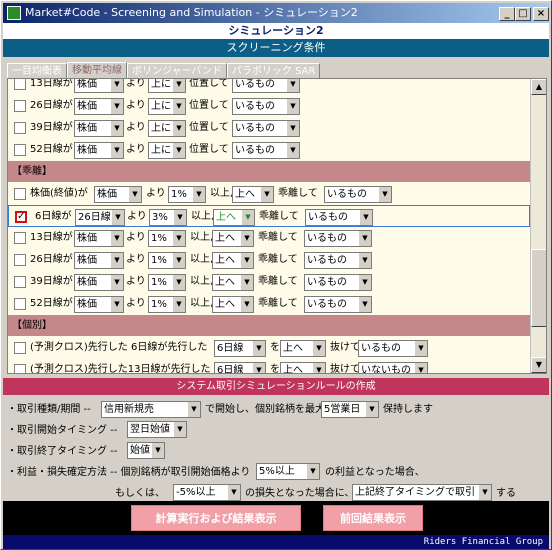 Image resolution: width=552 pixels, height=550 pixels. I want to click on run-simulation-button: 計算実行および結果表示, so click(216, 518).